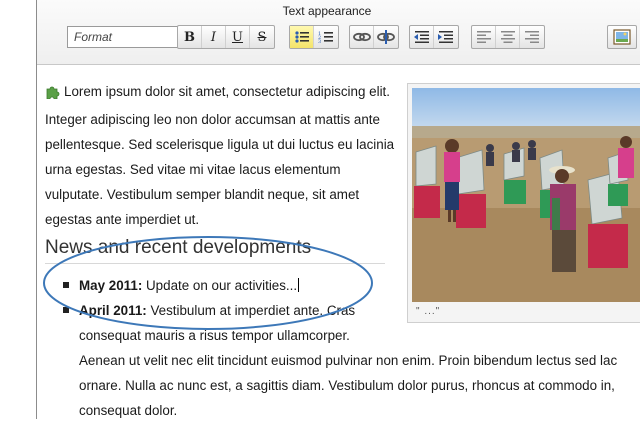 This screenshot has height=423, width=640. I want to click on list-group: 123, so click(314, 37).